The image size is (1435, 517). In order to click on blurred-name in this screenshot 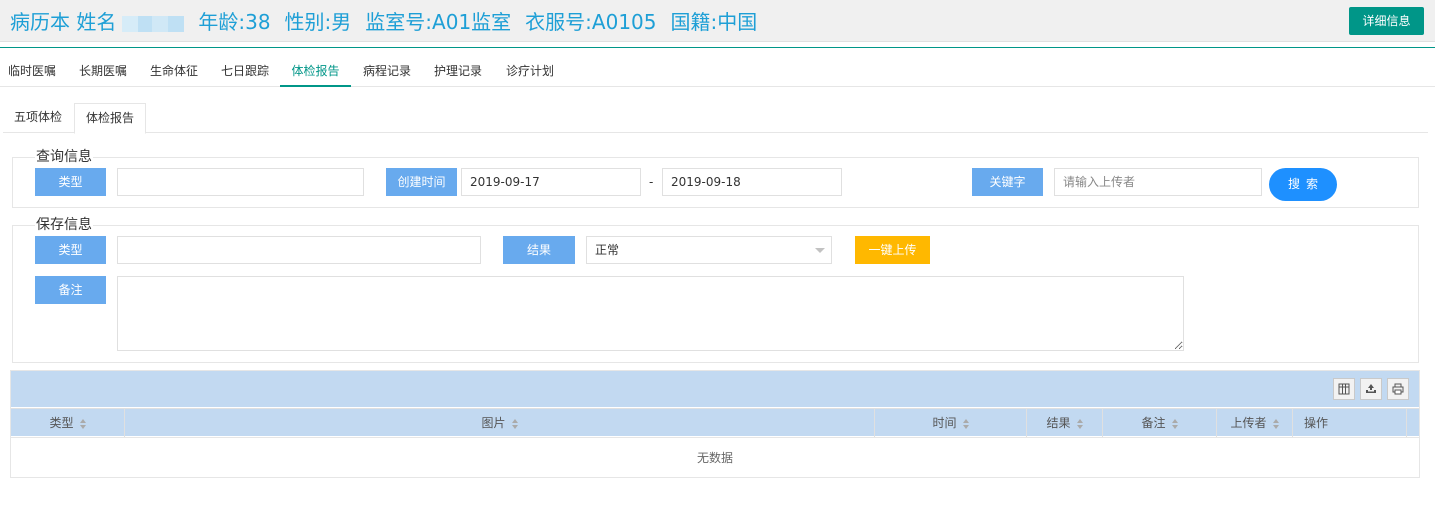, I will do `click(153, 23)`.